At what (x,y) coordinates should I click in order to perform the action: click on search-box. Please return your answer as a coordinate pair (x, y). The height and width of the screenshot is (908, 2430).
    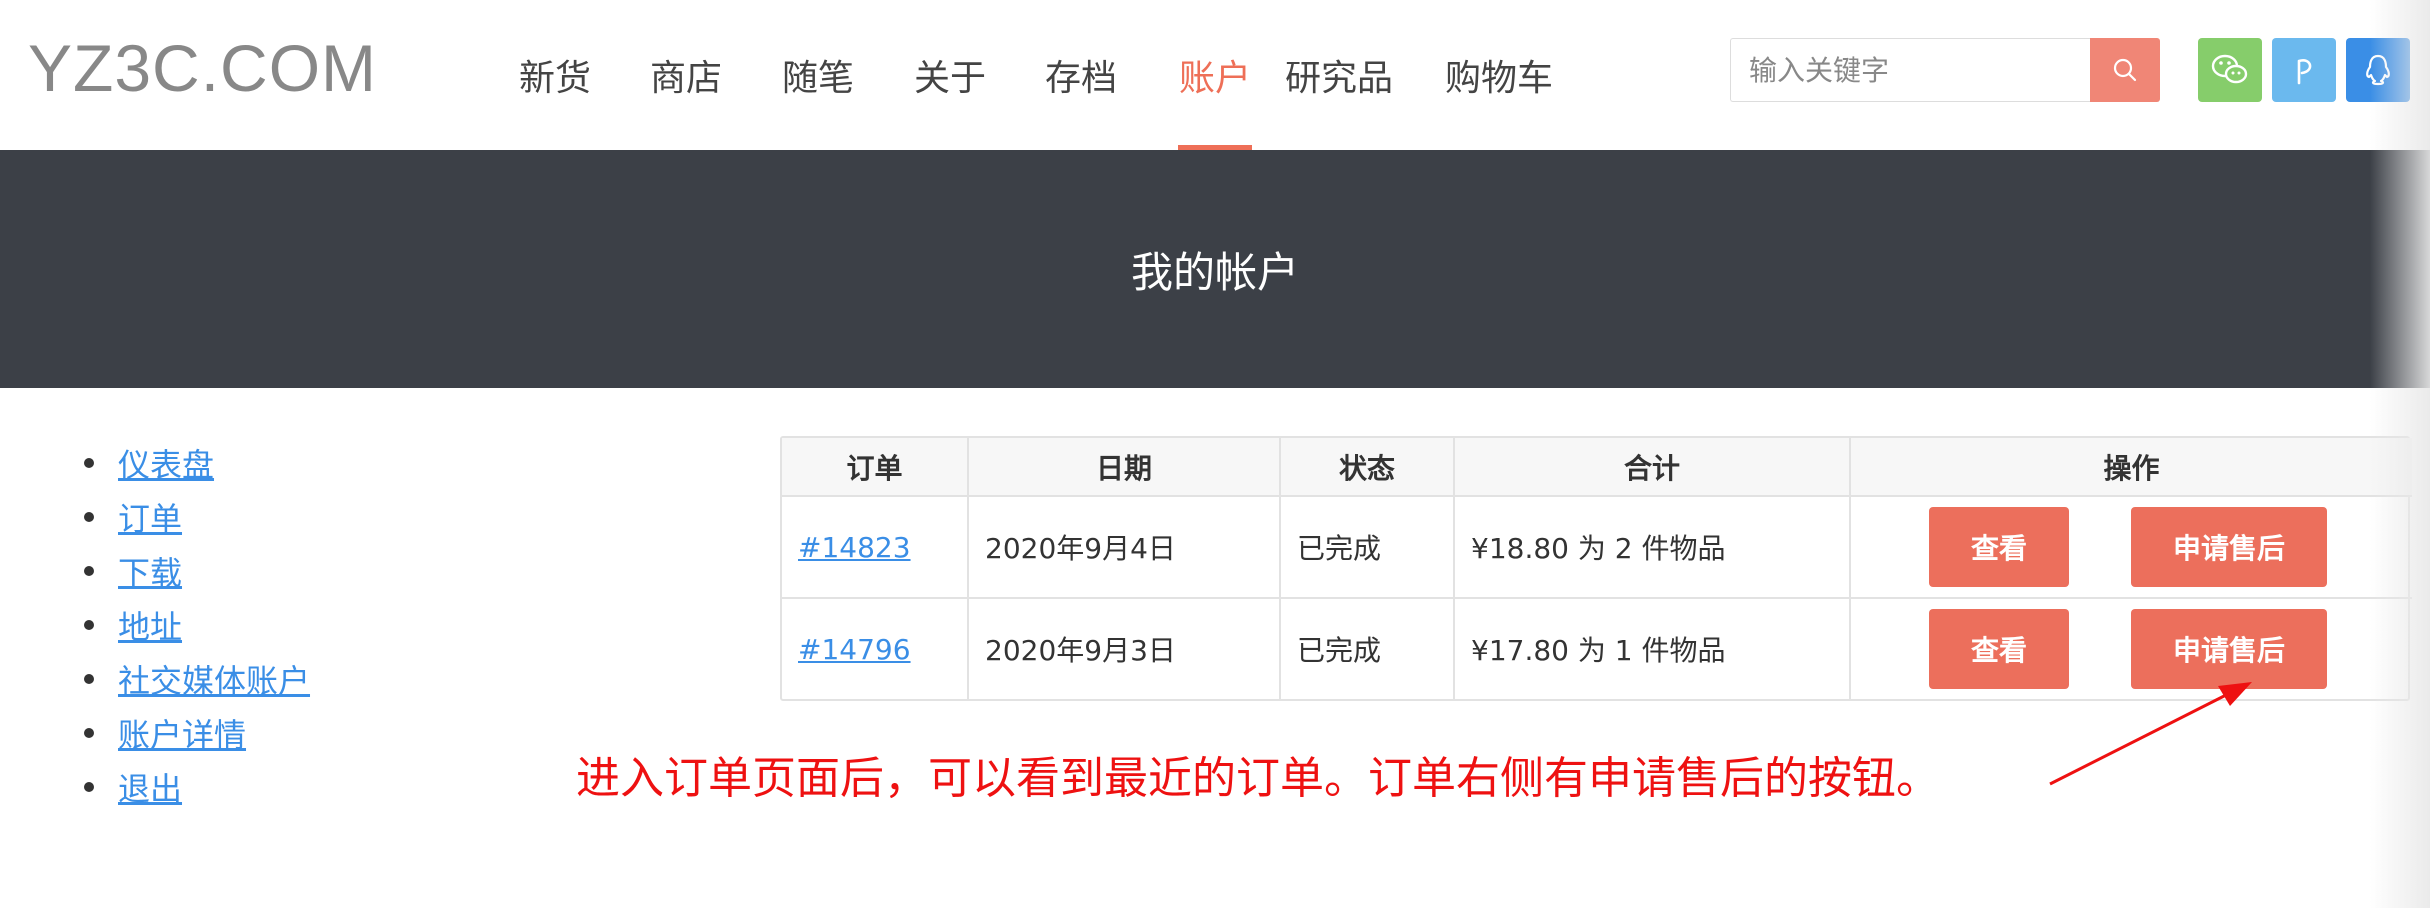
    Looking at the image, I should click on (1945, 70).